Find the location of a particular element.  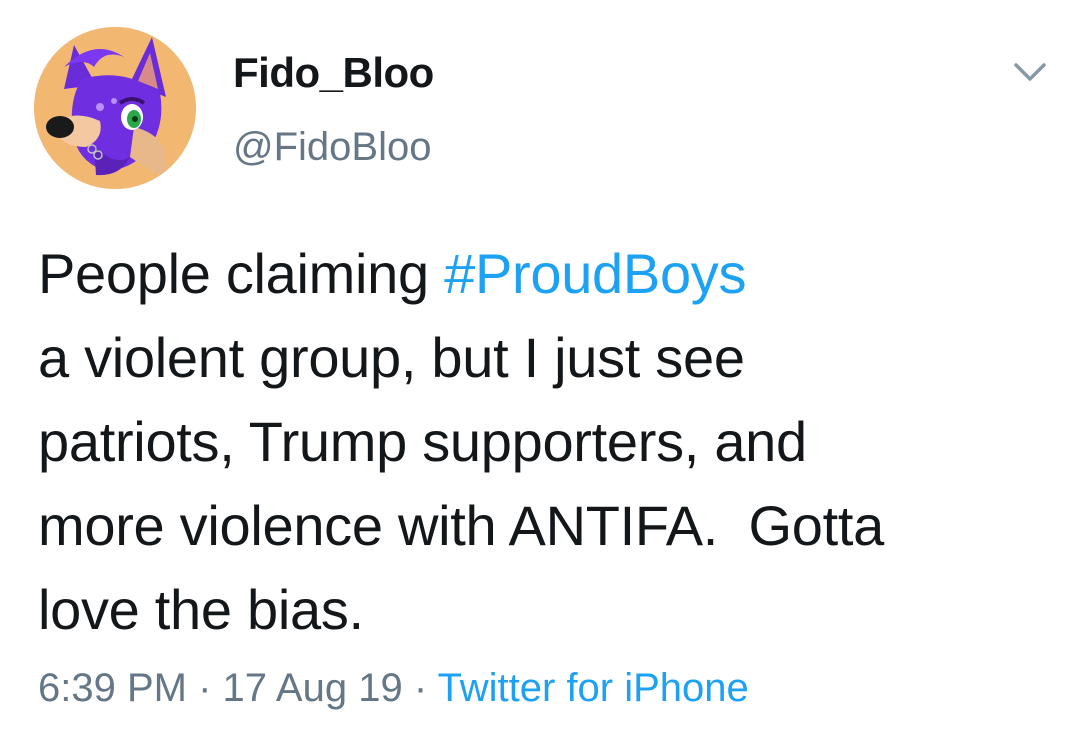

tweet-source-link: Twitter for iPhone is located at coordinates (593, 688).